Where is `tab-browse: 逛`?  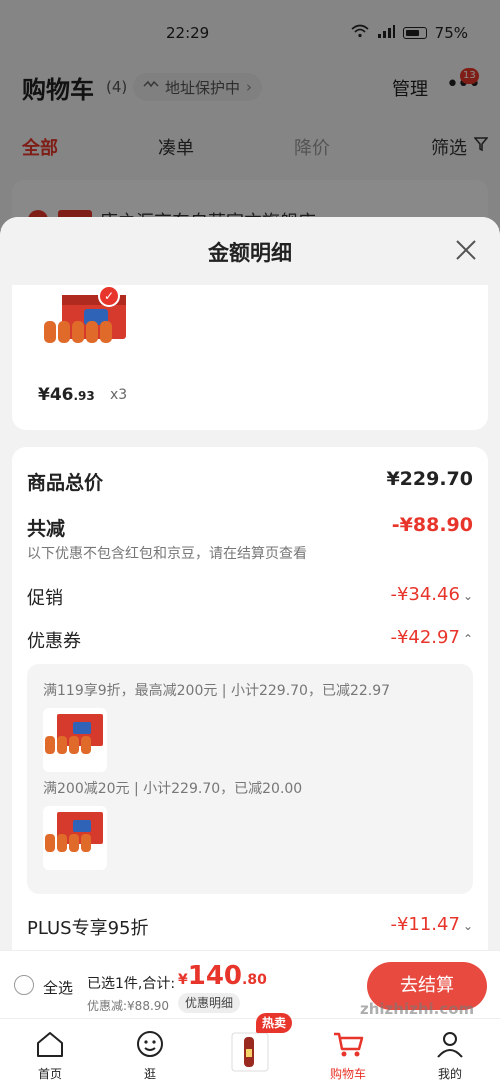 tab-browse: 逛 is located at coordinates (150, 1055).